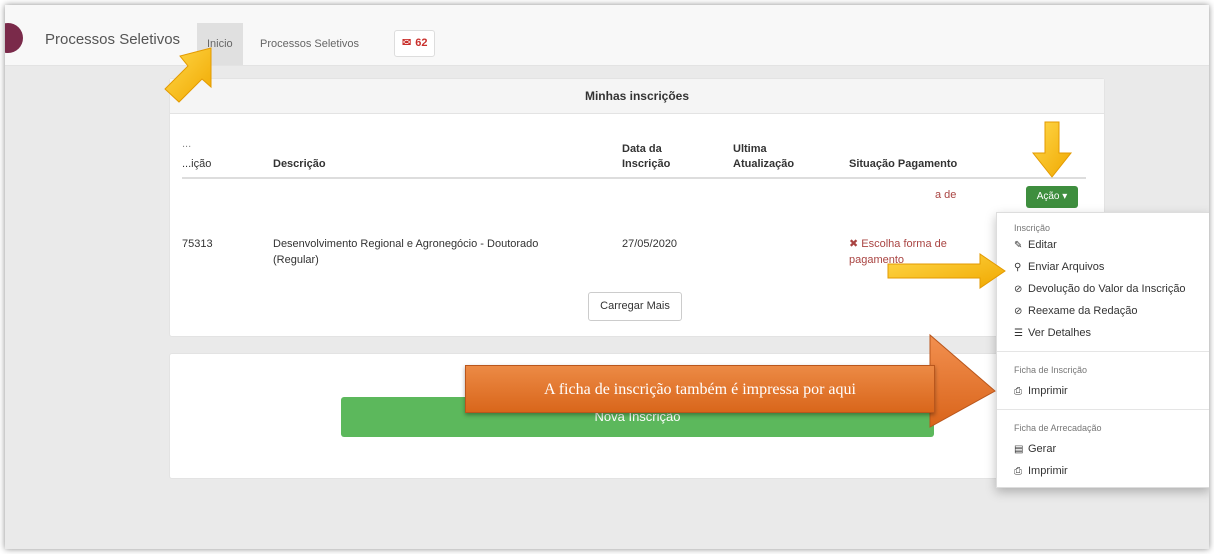 This screenshot has width=1214, height=554. Describe the element at coordinates (946, 271) in the screenshot. I see `arrow-pointing-enviar` at that location.